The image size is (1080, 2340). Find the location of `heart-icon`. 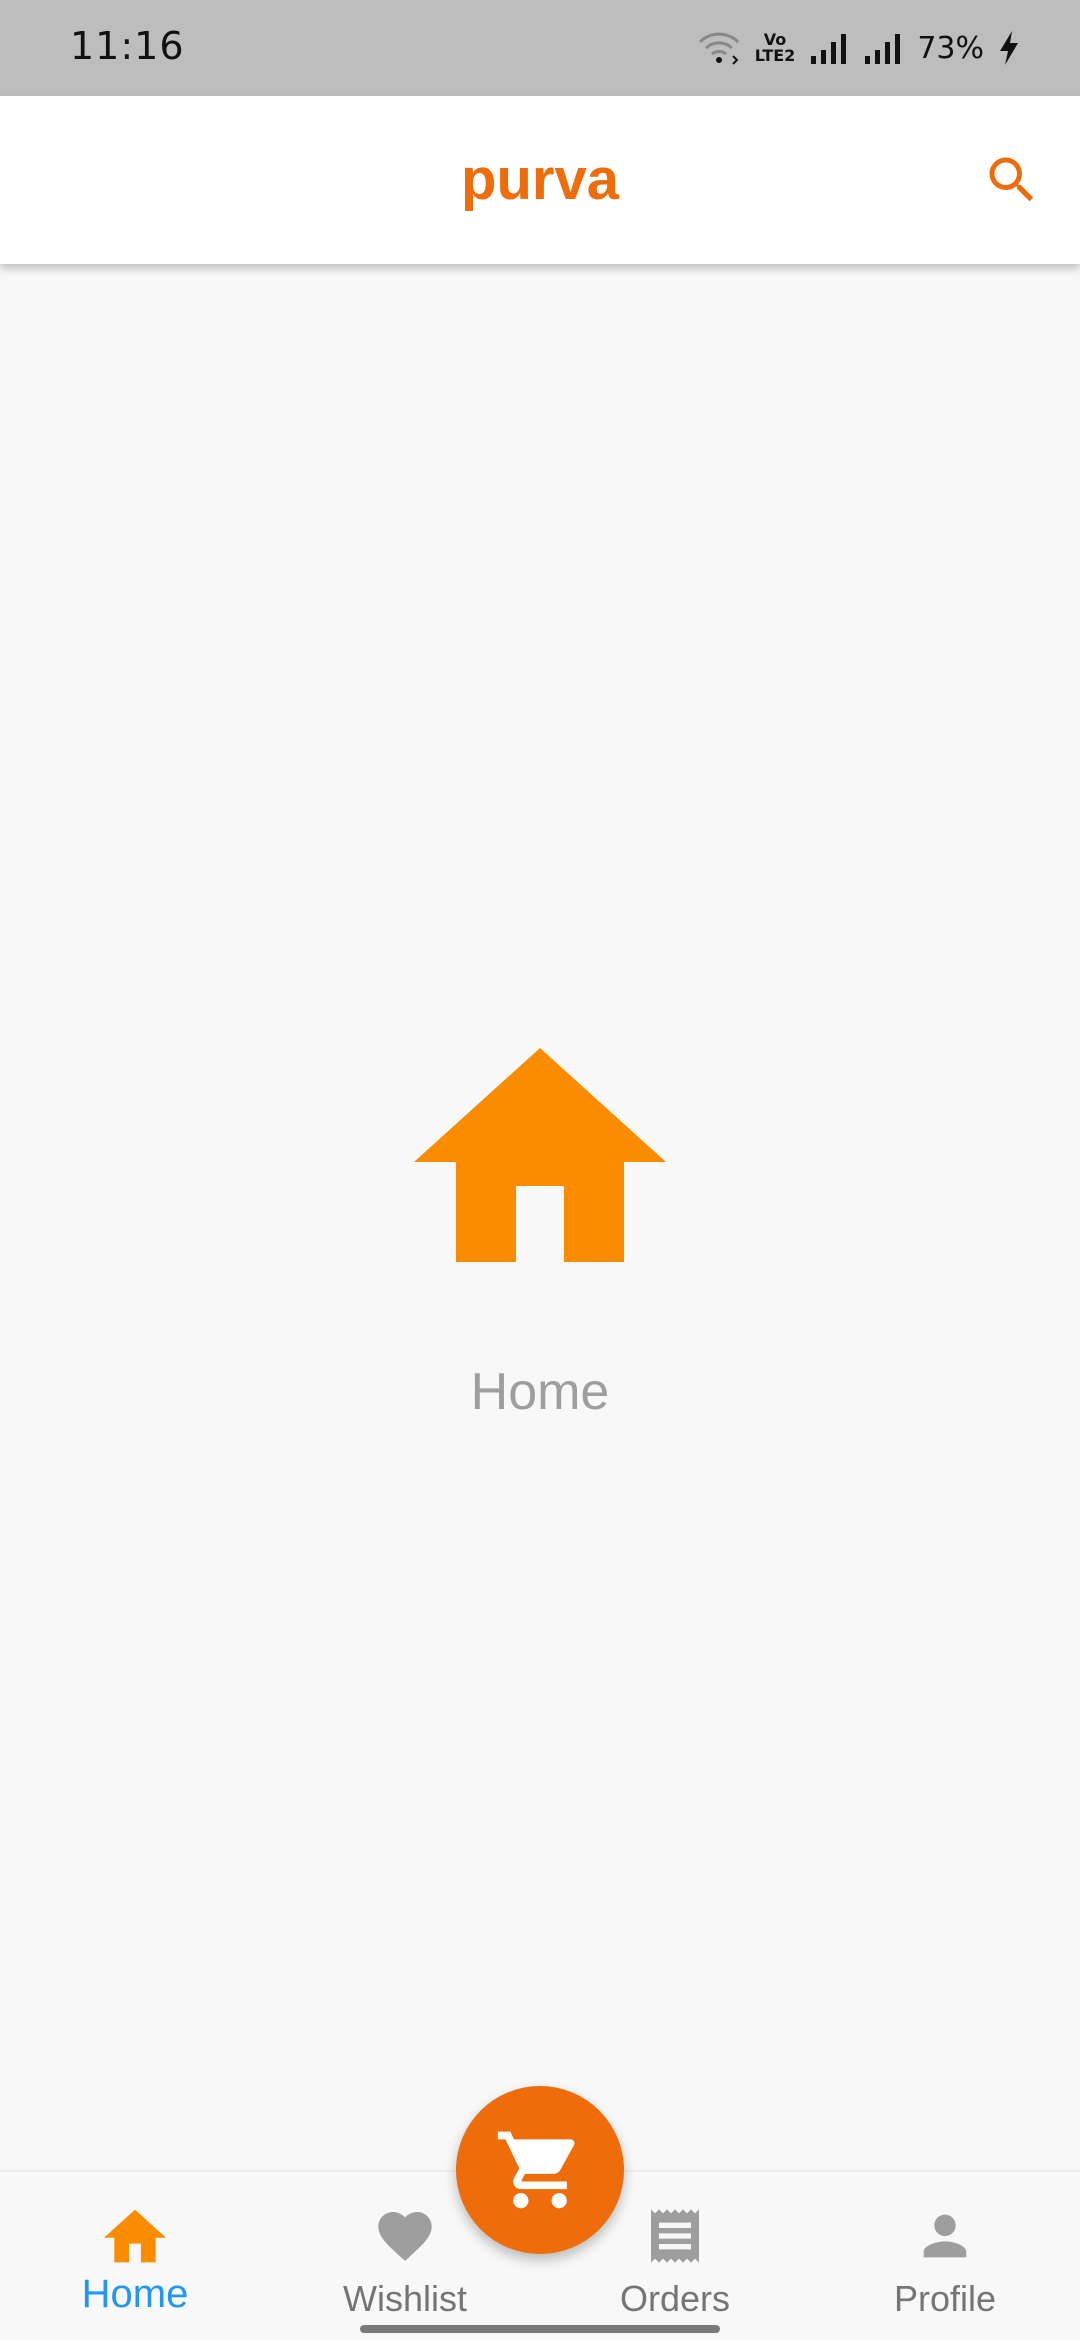

heart-icon is located at coordinates (405, 2236).